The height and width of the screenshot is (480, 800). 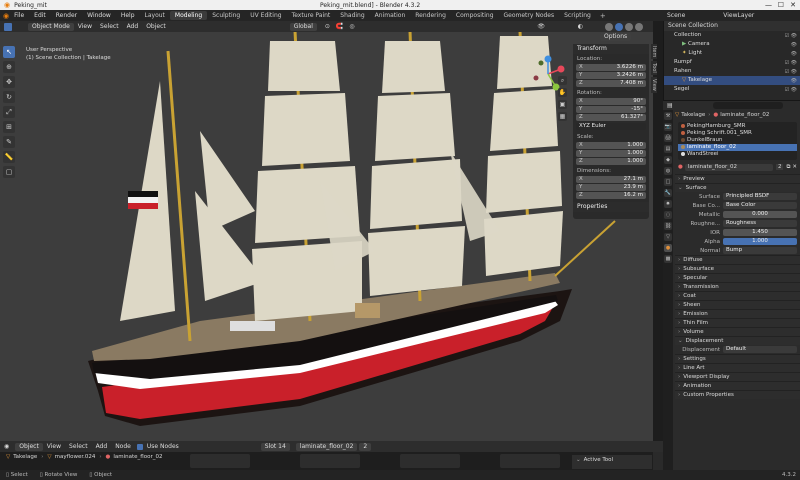 What do you see at coordinates (737, 304) in the screenshot?
I see `section-sheen: › Sheen` at bounding box center [737, 304].